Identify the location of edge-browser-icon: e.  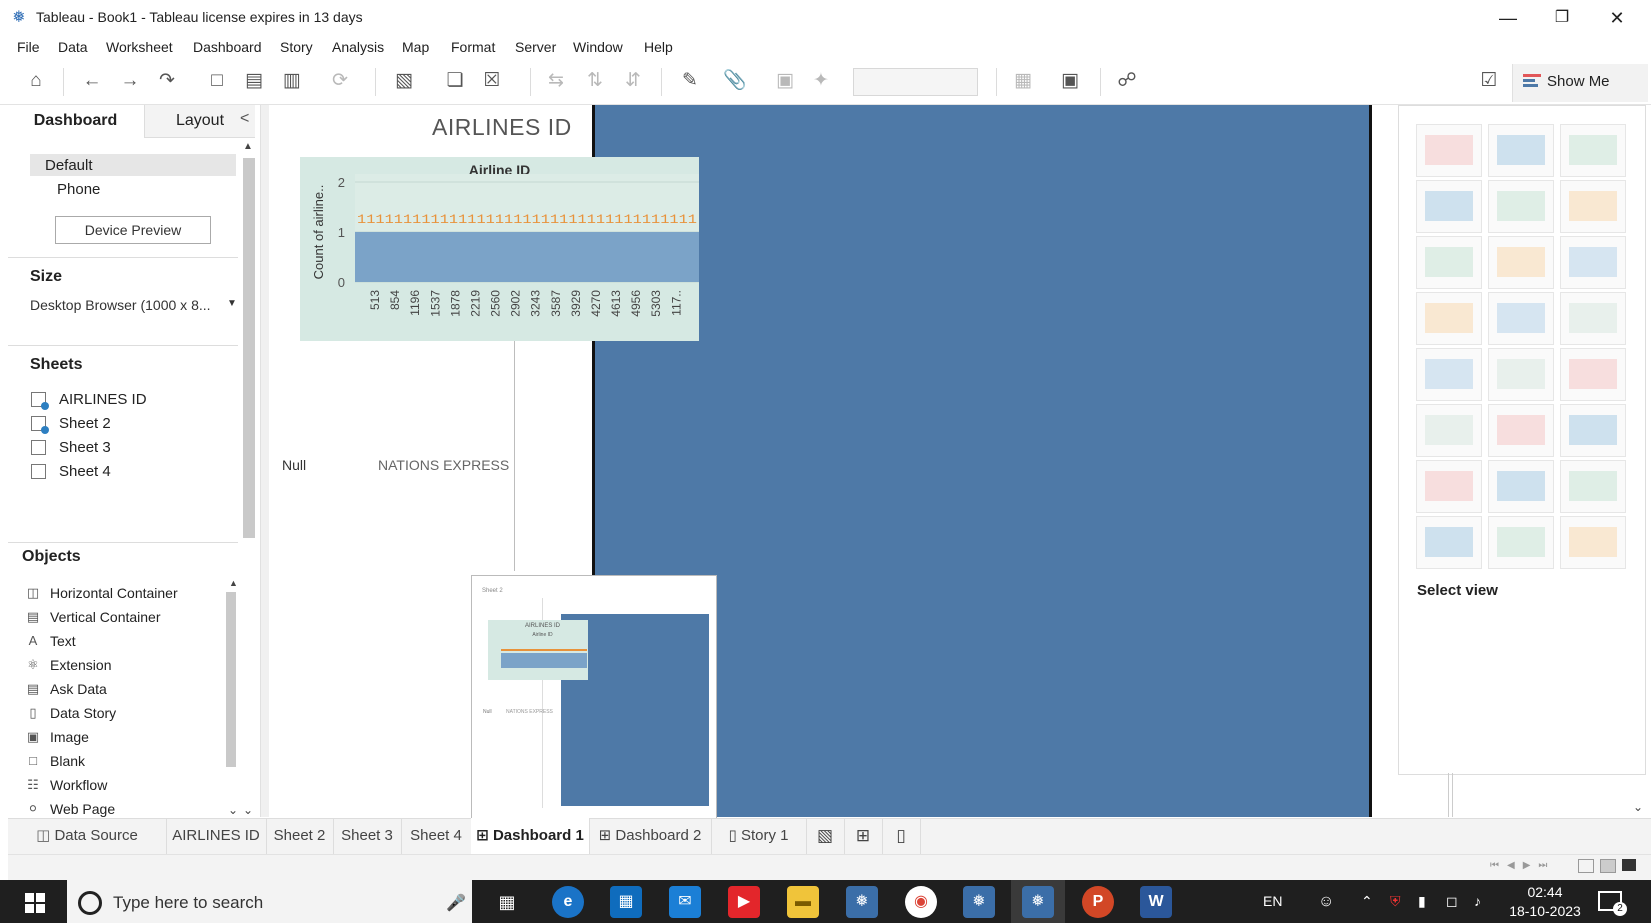
(568, 902).